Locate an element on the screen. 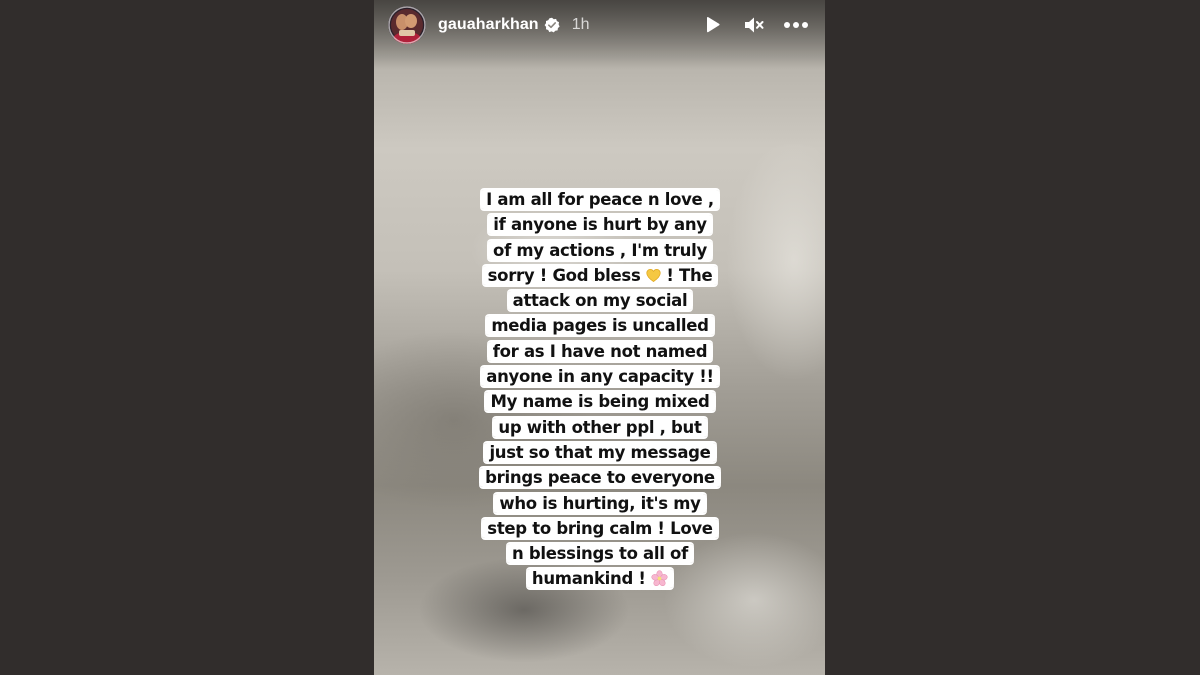 The width and height of the screenshot is (1200, 675). caption-line: of my actions , I'm truly is located at coordinates (600, 250).